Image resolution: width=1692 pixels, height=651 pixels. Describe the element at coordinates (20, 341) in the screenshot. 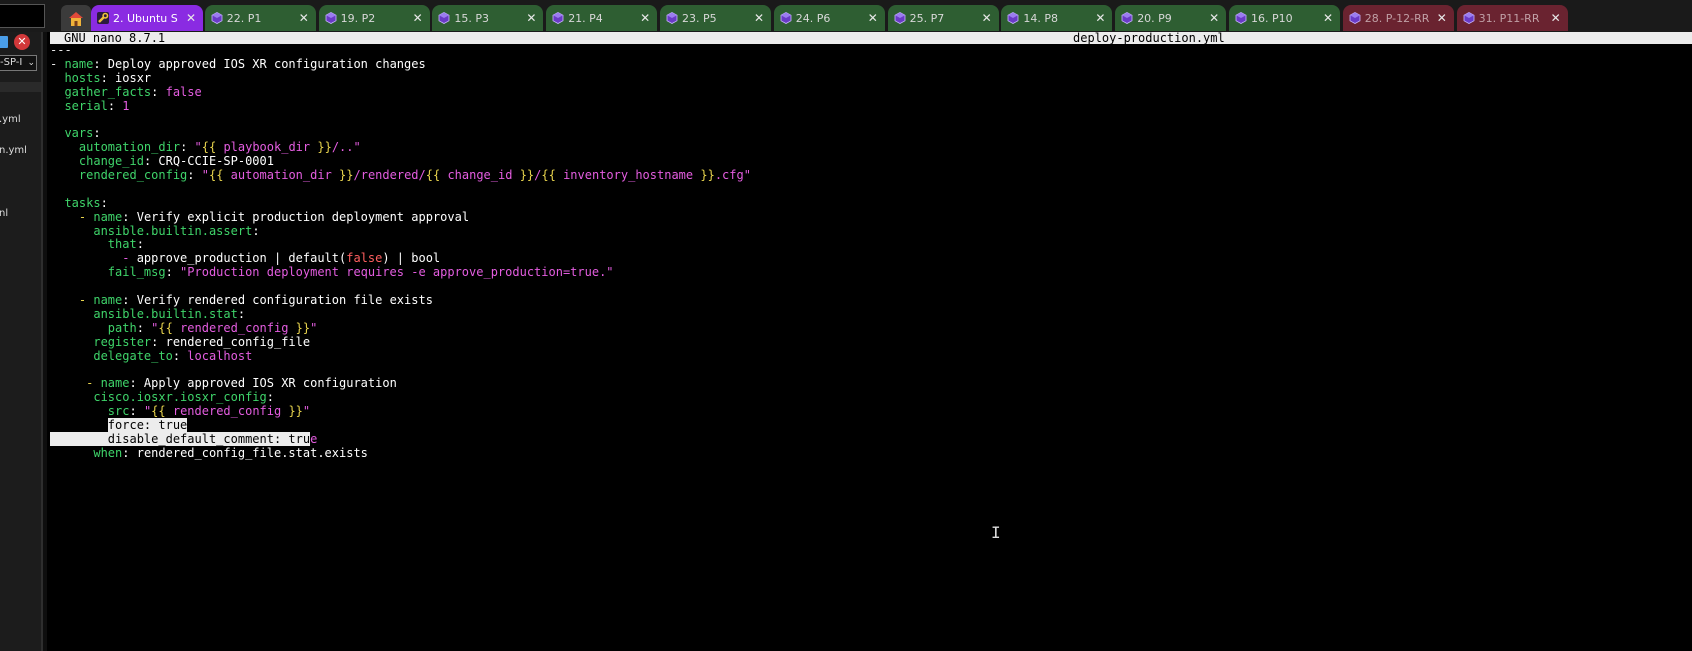

I see `side-panel: ✕ -SP-I ⌄ .yml n.yml nl` at that location.